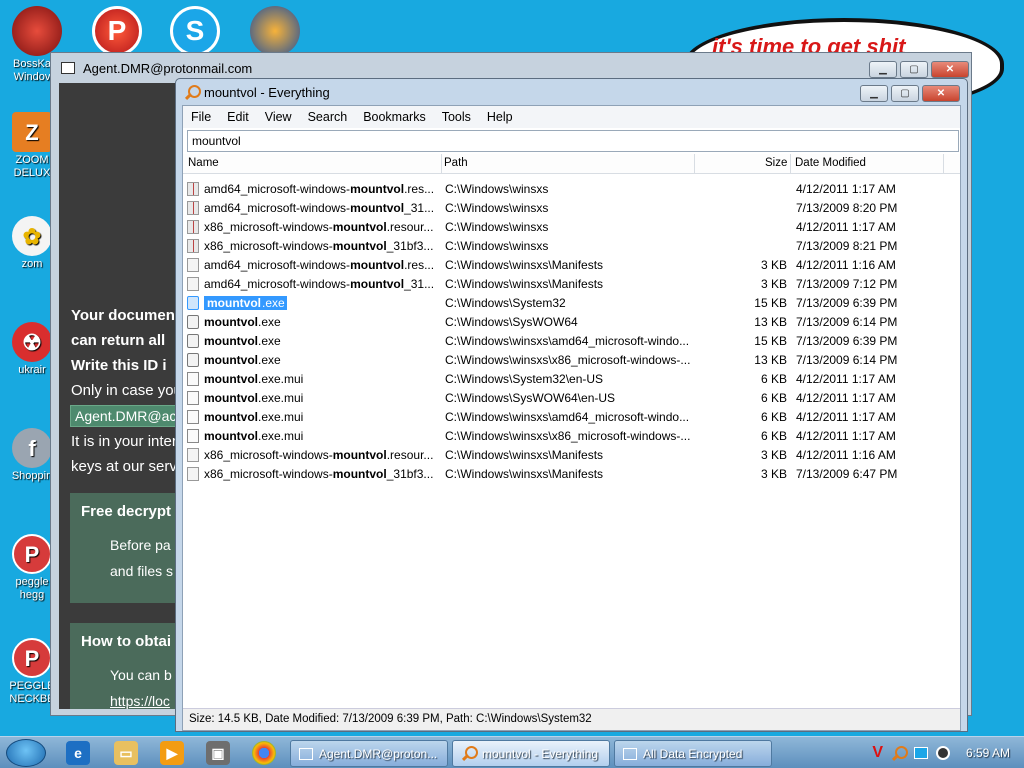 Image resolution: width=1024 pixels, height=768 pixels. What do you see at coordinates (124, 666) in the screenshot?
I see `how-to-obtain-box: How to obtai You can b https://loc` at bounding box center [124, 666].